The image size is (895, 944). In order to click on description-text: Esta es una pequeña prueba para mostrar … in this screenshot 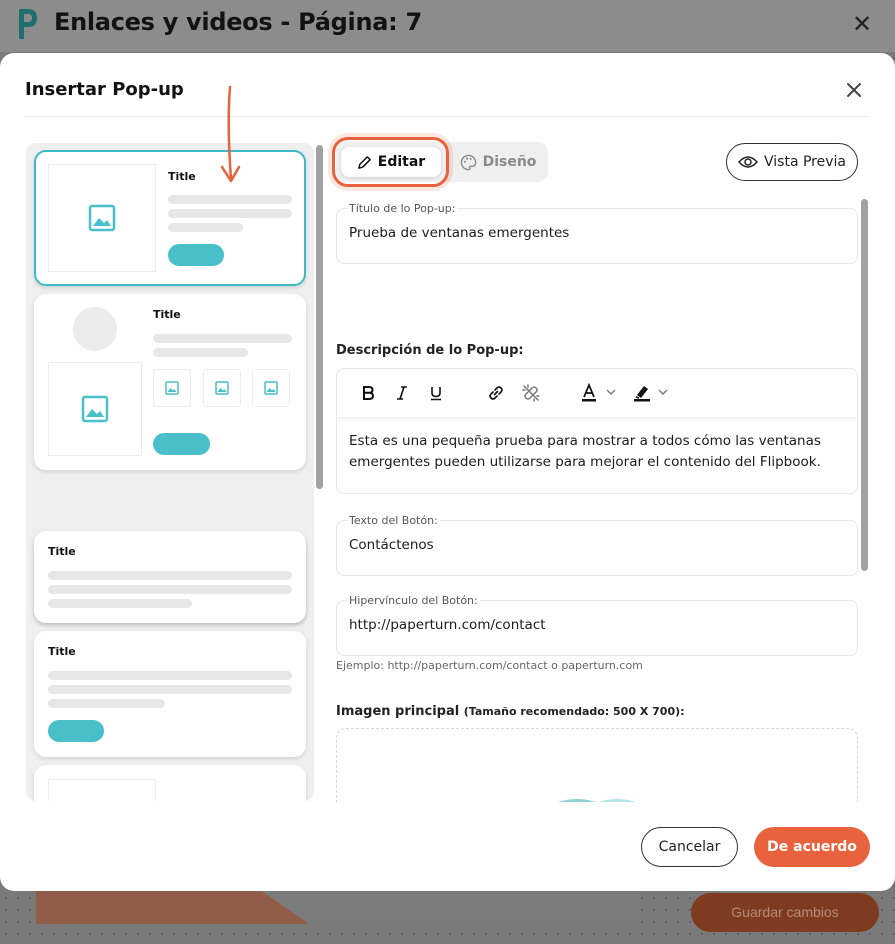, I will do `click(594, 452)`.